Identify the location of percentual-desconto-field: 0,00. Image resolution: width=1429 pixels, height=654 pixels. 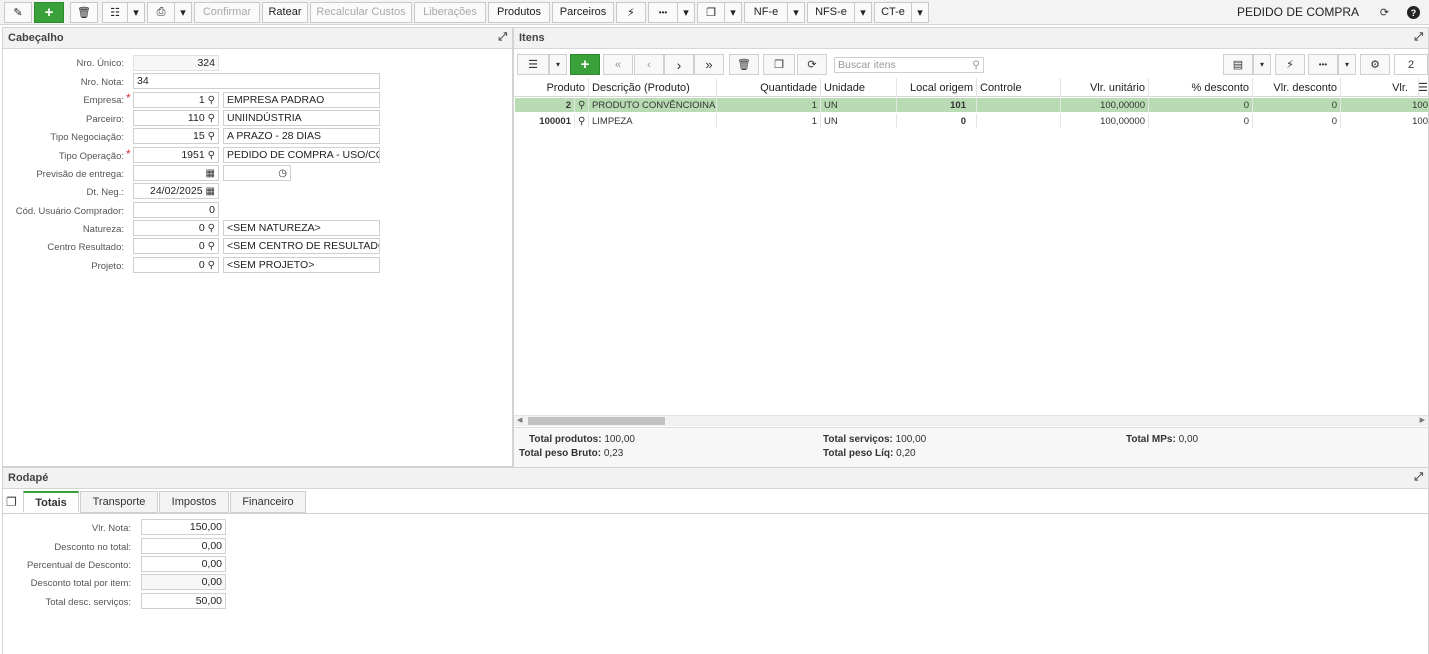
(183, 564).